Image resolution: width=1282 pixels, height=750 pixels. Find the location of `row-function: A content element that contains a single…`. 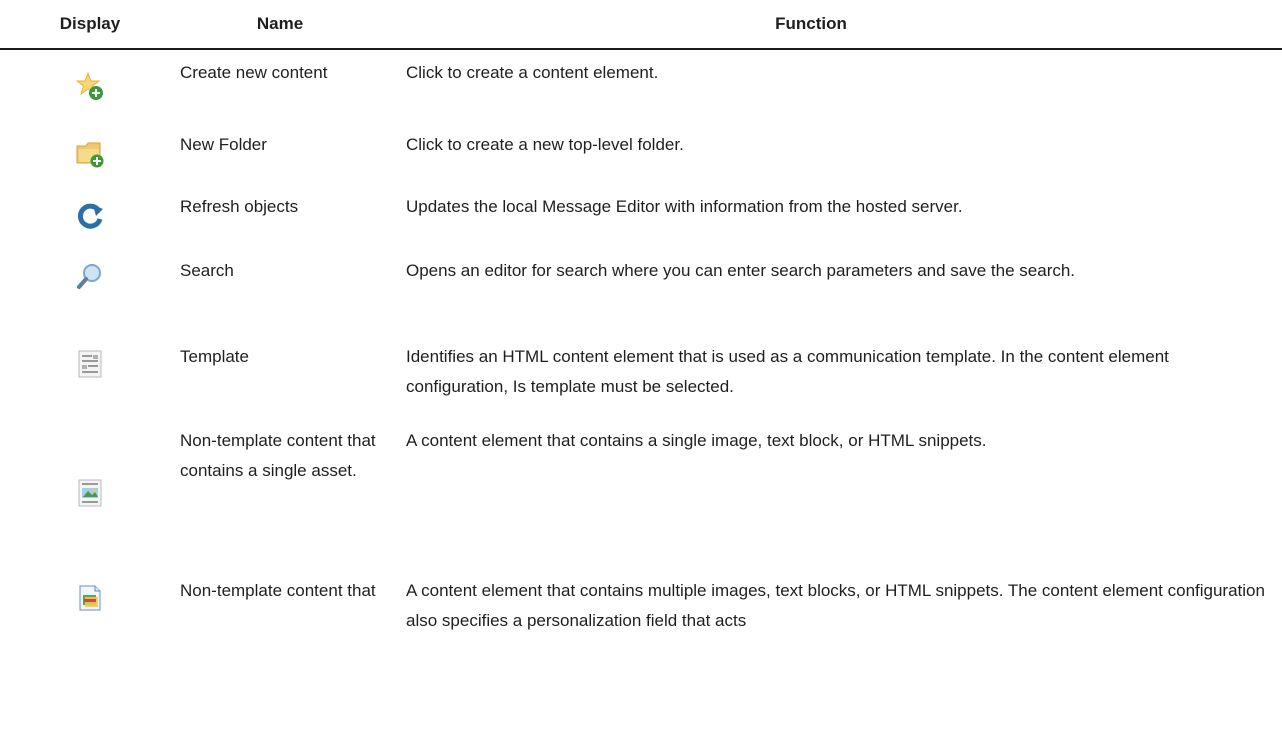

row-function: A content element that contains a single… is located at coordinates (696, 440).